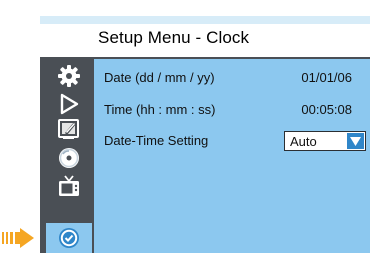 The width and height of the screenshot is (370, 253). I want to click on gear-icon, so click(69, 76).